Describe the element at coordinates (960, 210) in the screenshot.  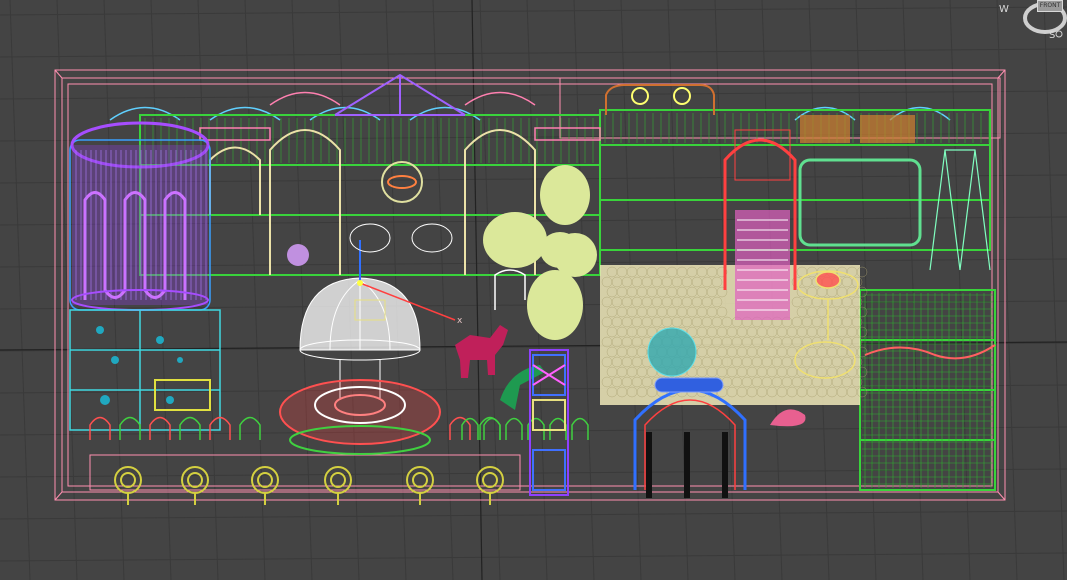
I see `right-tent` at that location.